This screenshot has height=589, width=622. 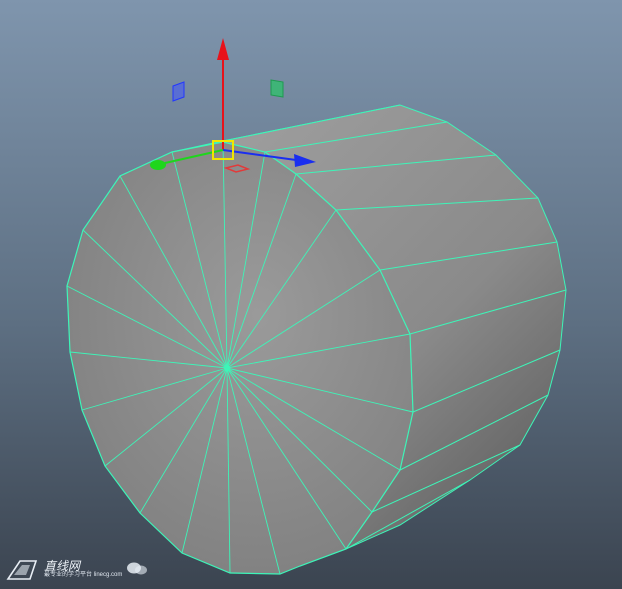 I want to click on manipulator-z-arrow-icon, so click(x=158, y=165).